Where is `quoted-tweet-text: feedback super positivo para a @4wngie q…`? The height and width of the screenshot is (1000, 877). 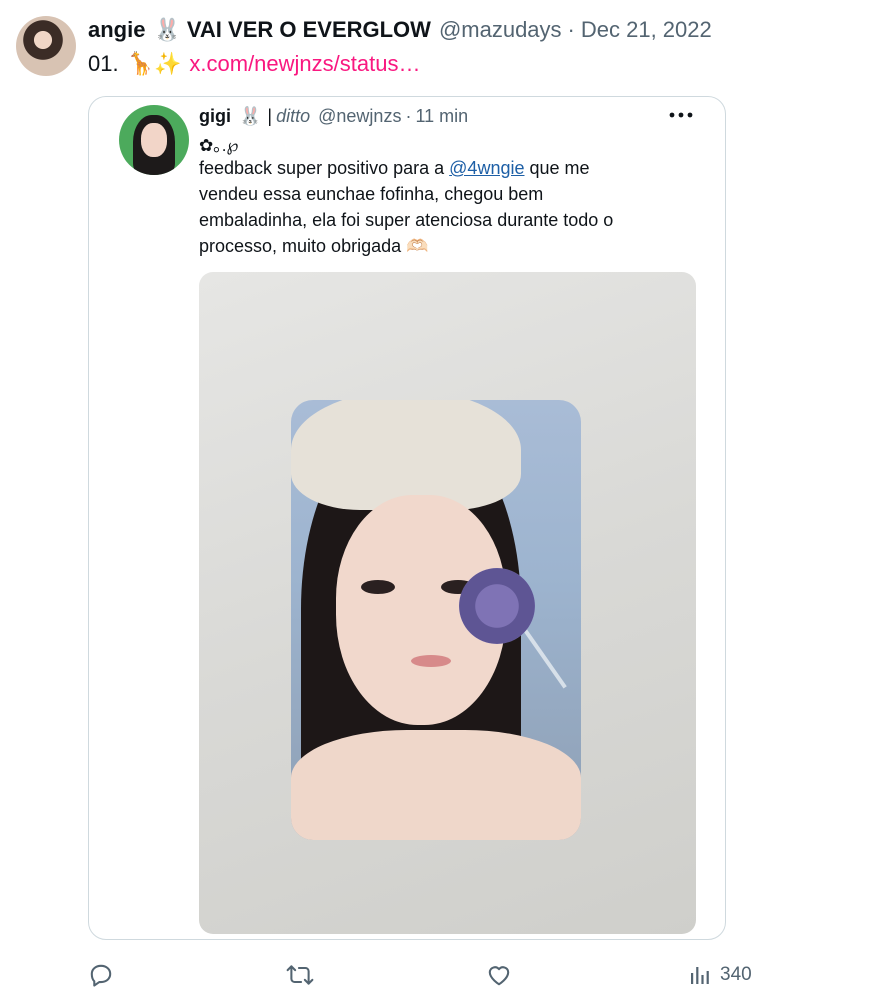 quoted-tweet-text: feedback super positivo para a @4wngie q… is located at coordinates (449, 207).